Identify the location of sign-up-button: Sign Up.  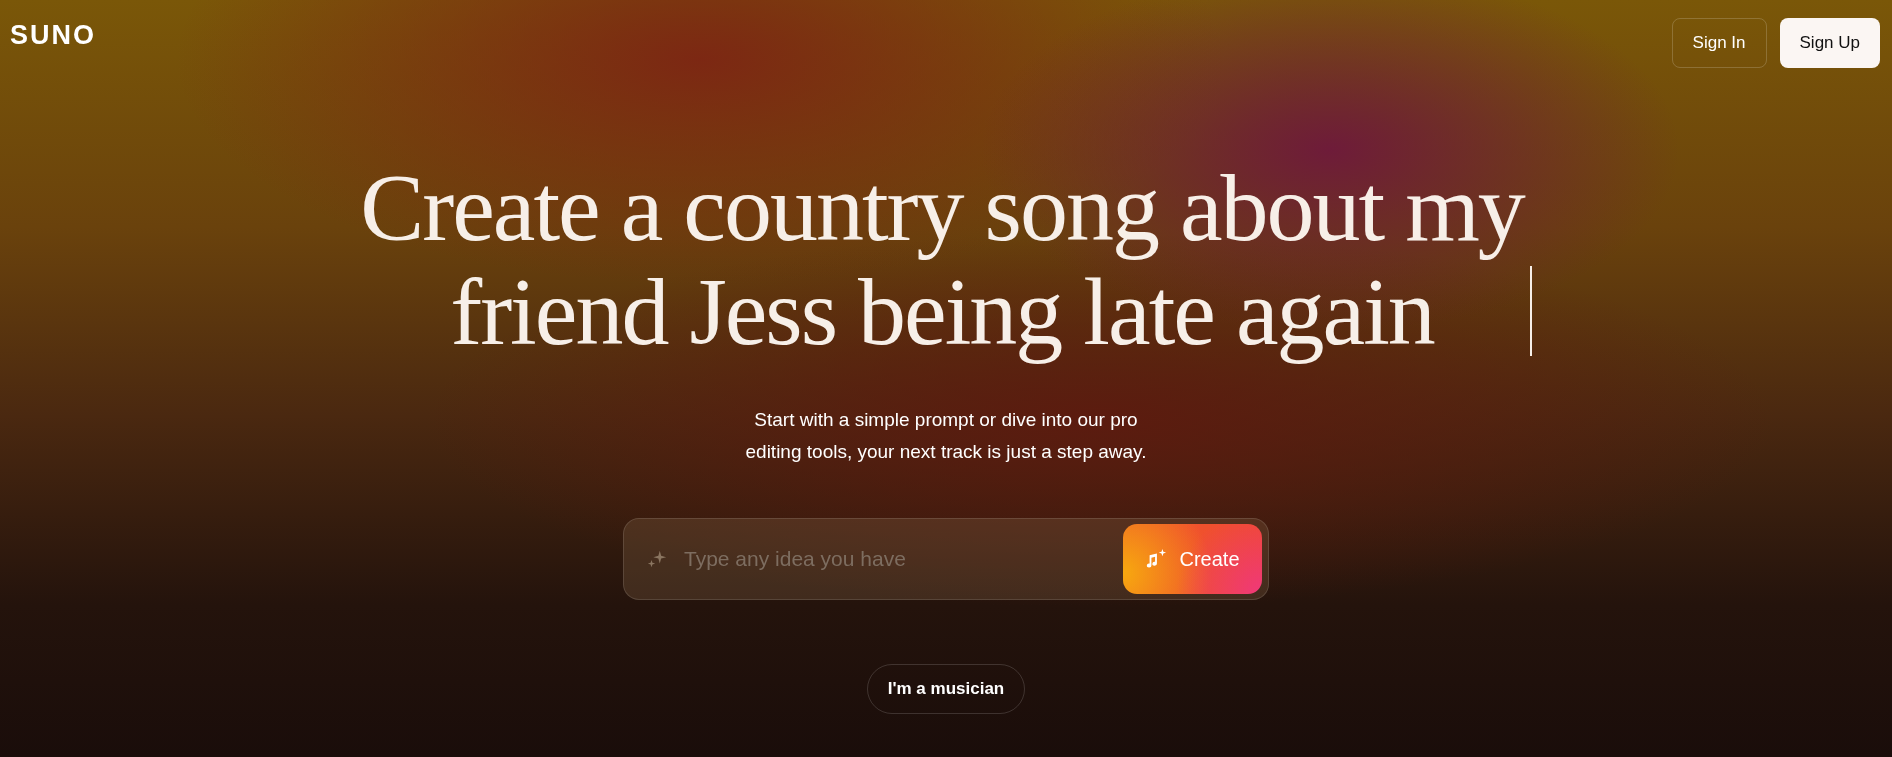
(1829, 43).